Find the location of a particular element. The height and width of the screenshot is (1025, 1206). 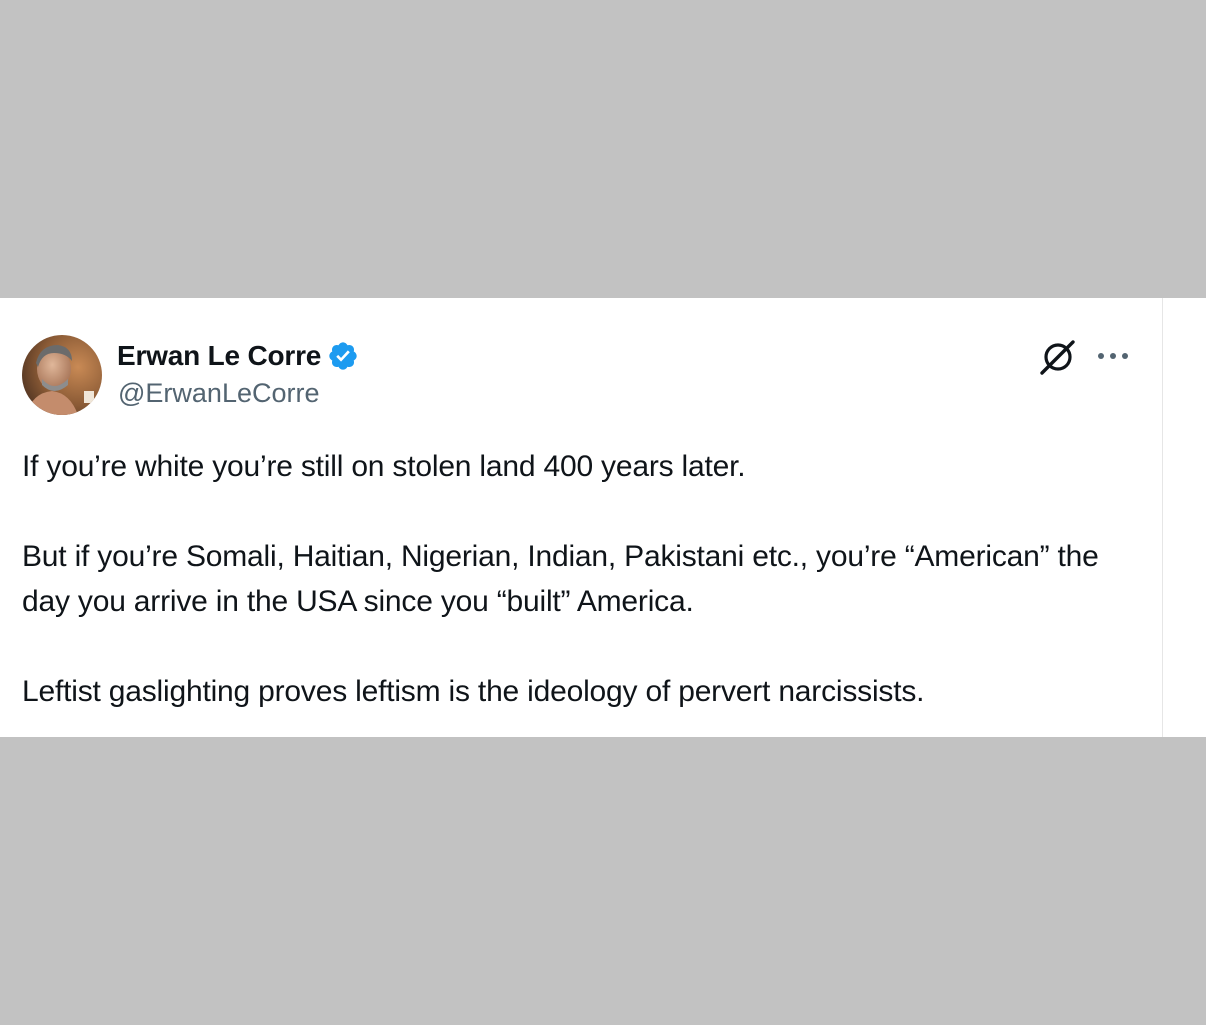

author-handle: @ErwanLeCorre is located at coordinates (219, 393).